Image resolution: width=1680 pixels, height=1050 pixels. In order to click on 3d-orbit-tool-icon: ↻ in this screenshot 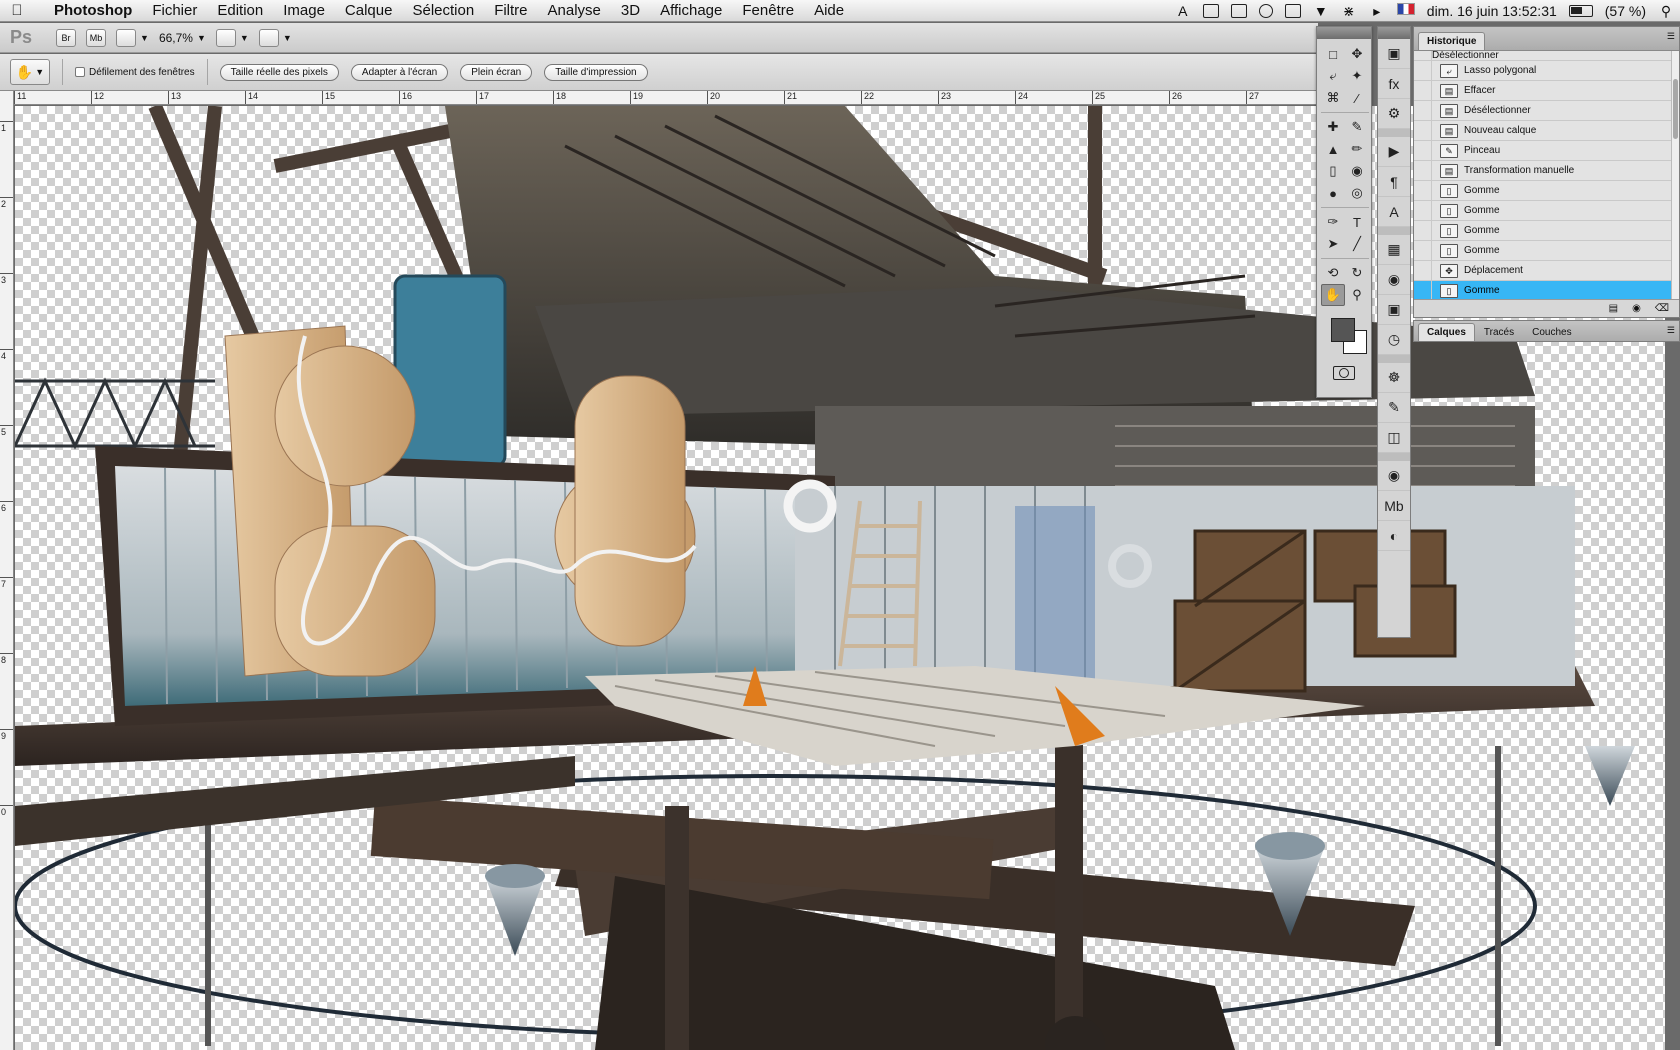, I will do `click(1357, 273)`.